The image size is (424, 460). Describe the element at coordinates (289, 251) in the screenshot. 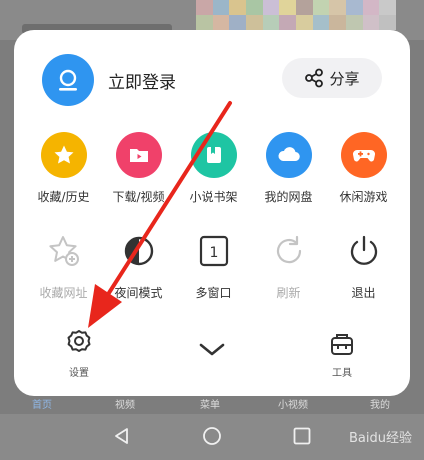

I see `refresh-icon` at that location.